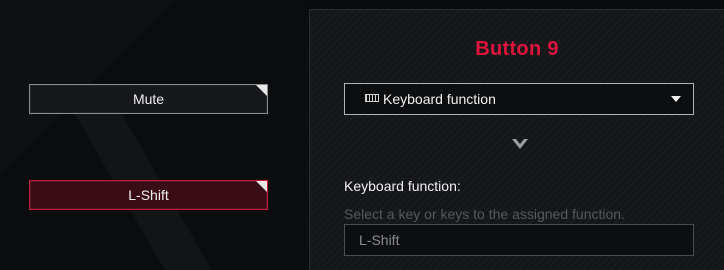  I want to click on function-type-dropdown: Keyboard function, so click(519, 99).